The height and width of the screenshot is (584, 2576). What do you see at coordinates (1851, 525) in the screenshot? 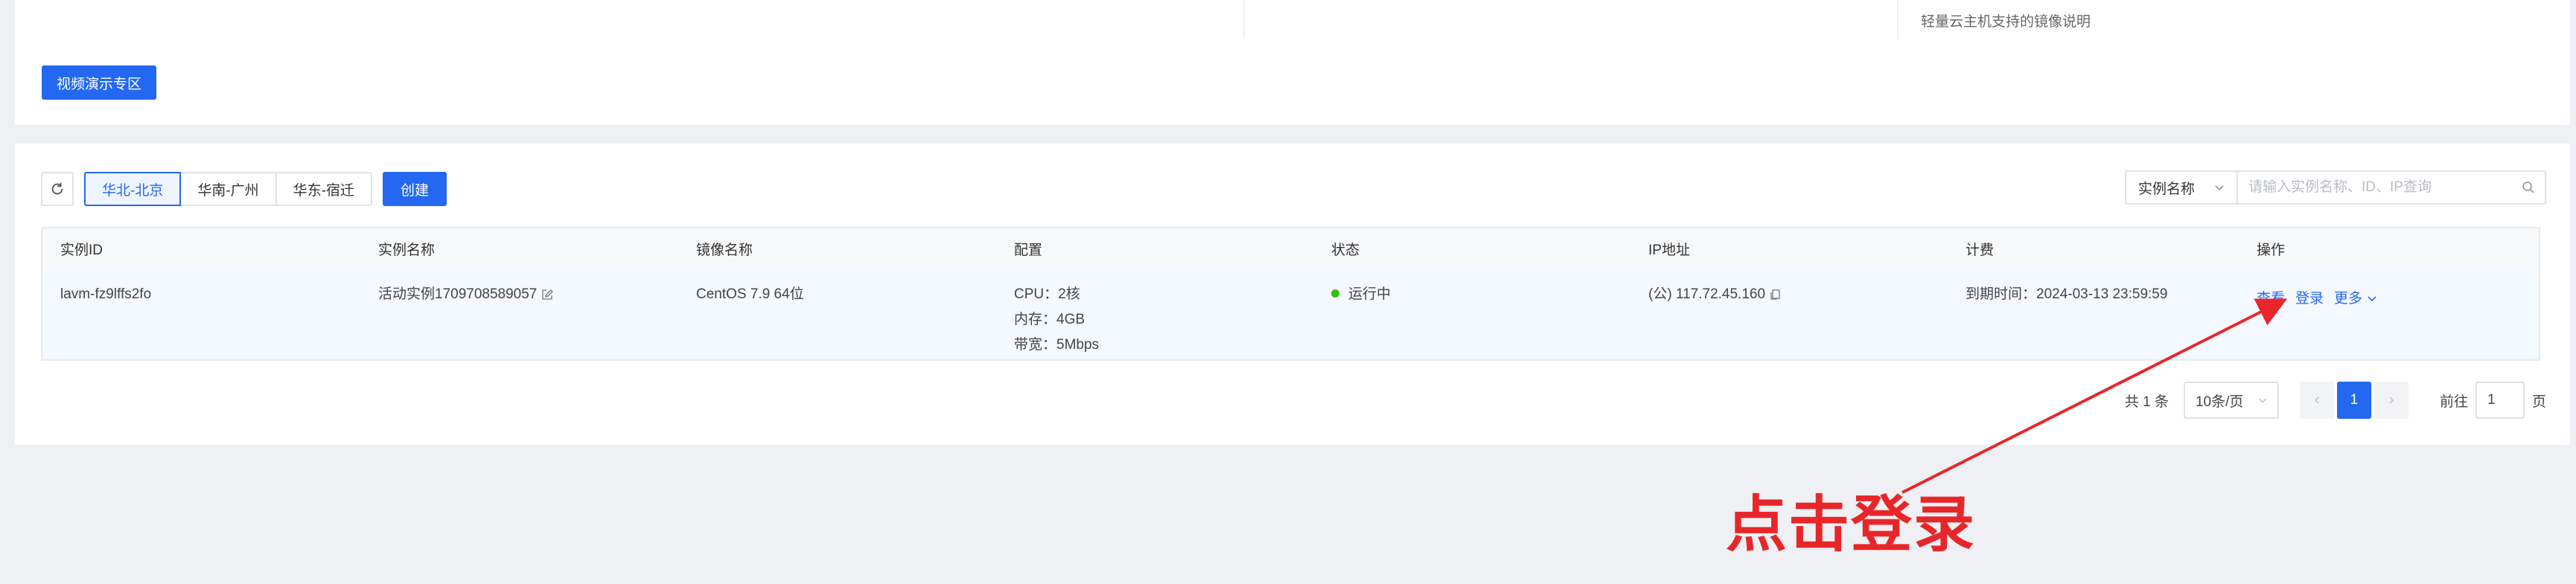
I see `annotation-click-login: 点击登录` at bounding box center [1851, 525].